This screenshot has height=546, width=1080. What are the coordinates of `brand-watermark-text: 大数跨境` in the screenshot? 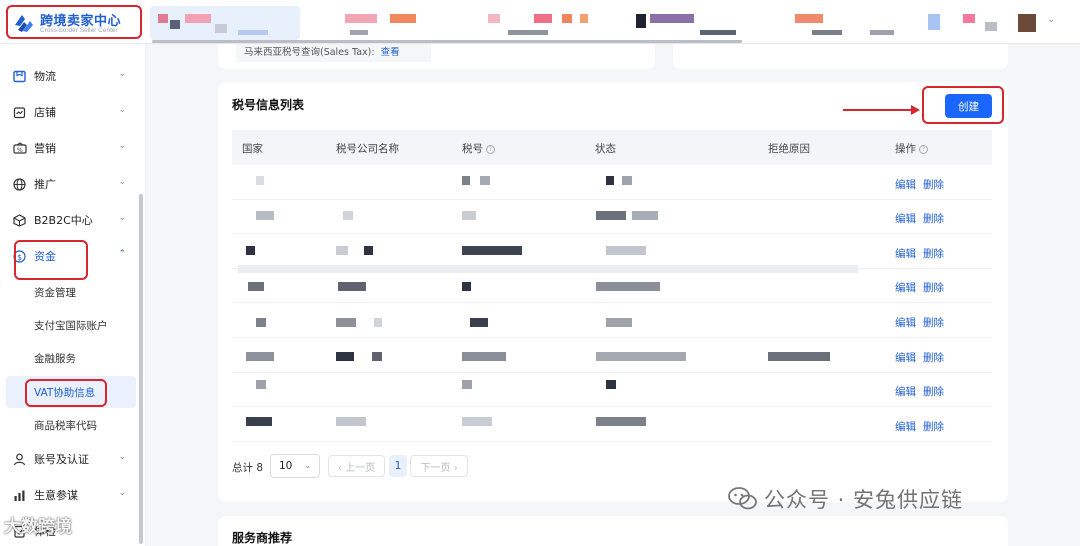 It's located at (38, 527).